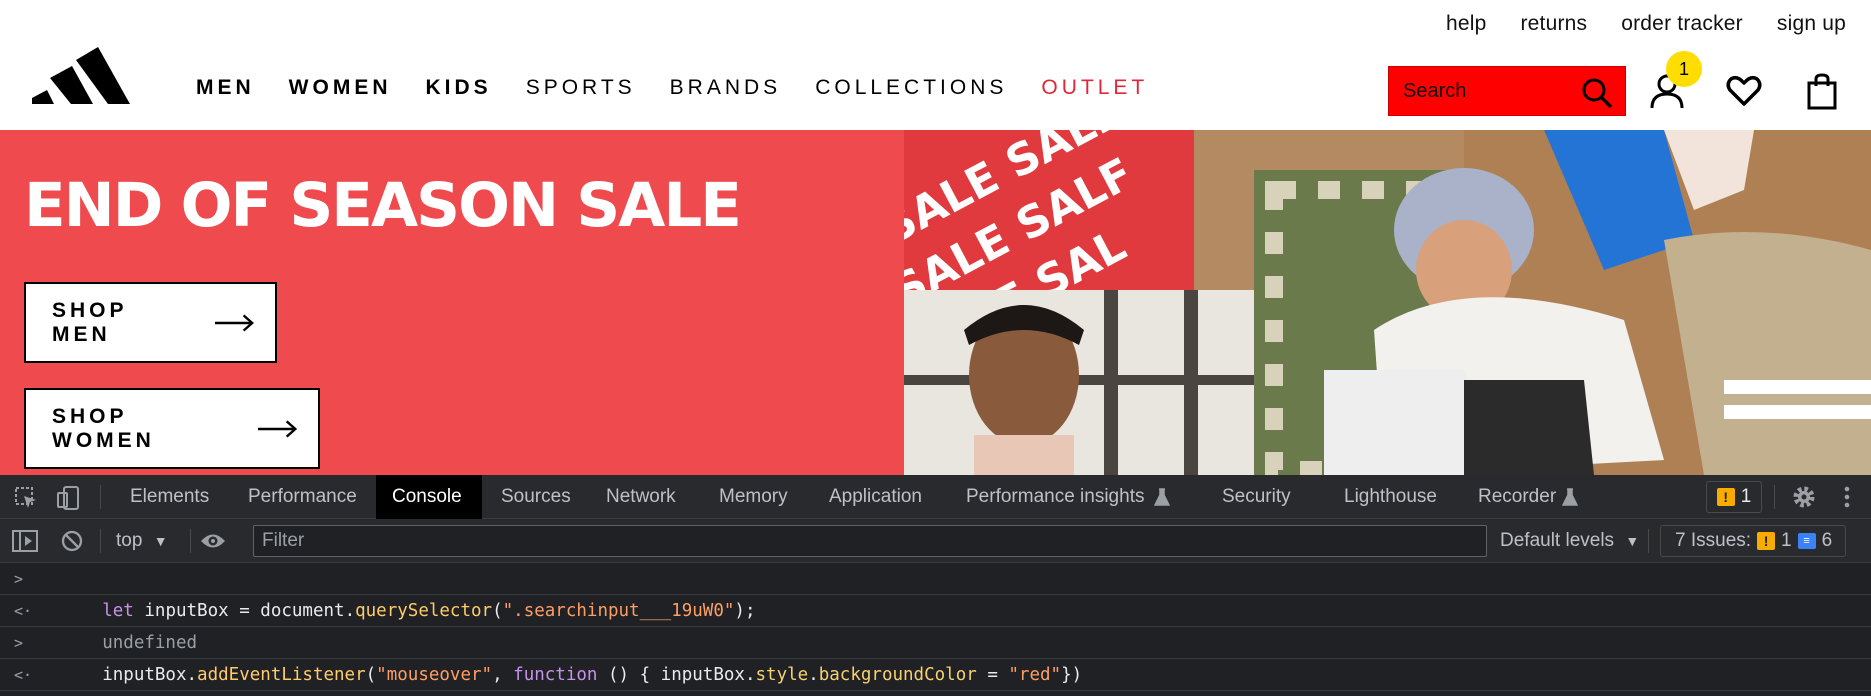 This screenshot has height=696, width=1871. I want to click on returns-link: returns, so click(1553, 24).